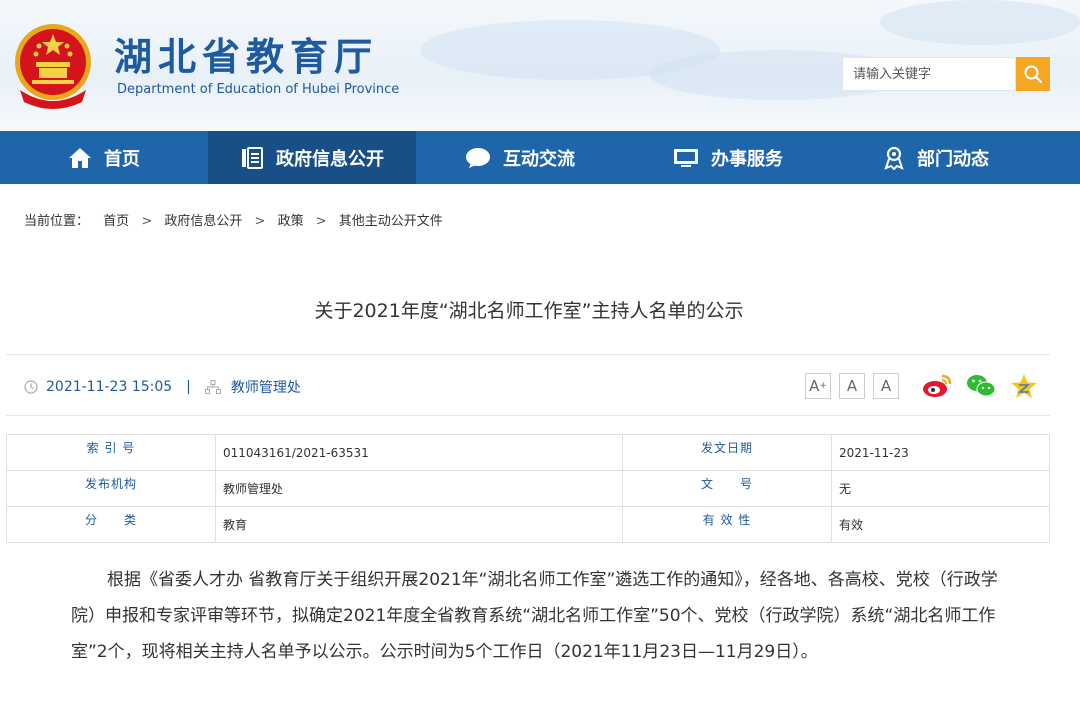  What do you see at coordinates (747, 159) in the screenshot?
I see `nav-item-label: 办事服务` at bounding box center [747, 159].